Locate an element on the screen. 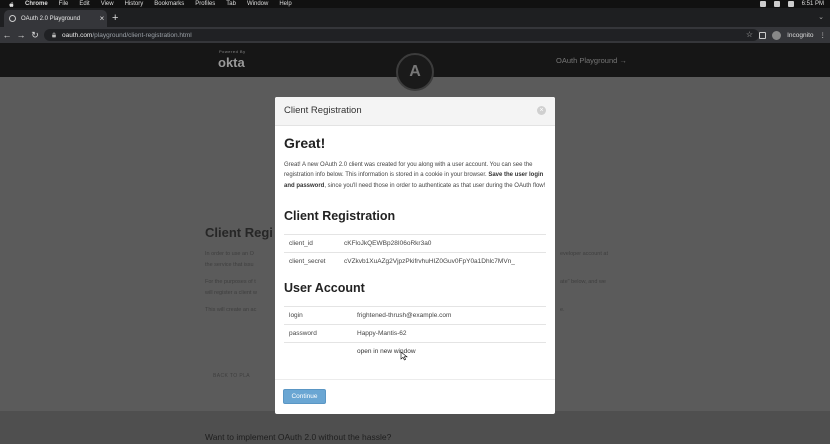  url-path: /playground/client-registration.html is located at coordinates (142, 35).